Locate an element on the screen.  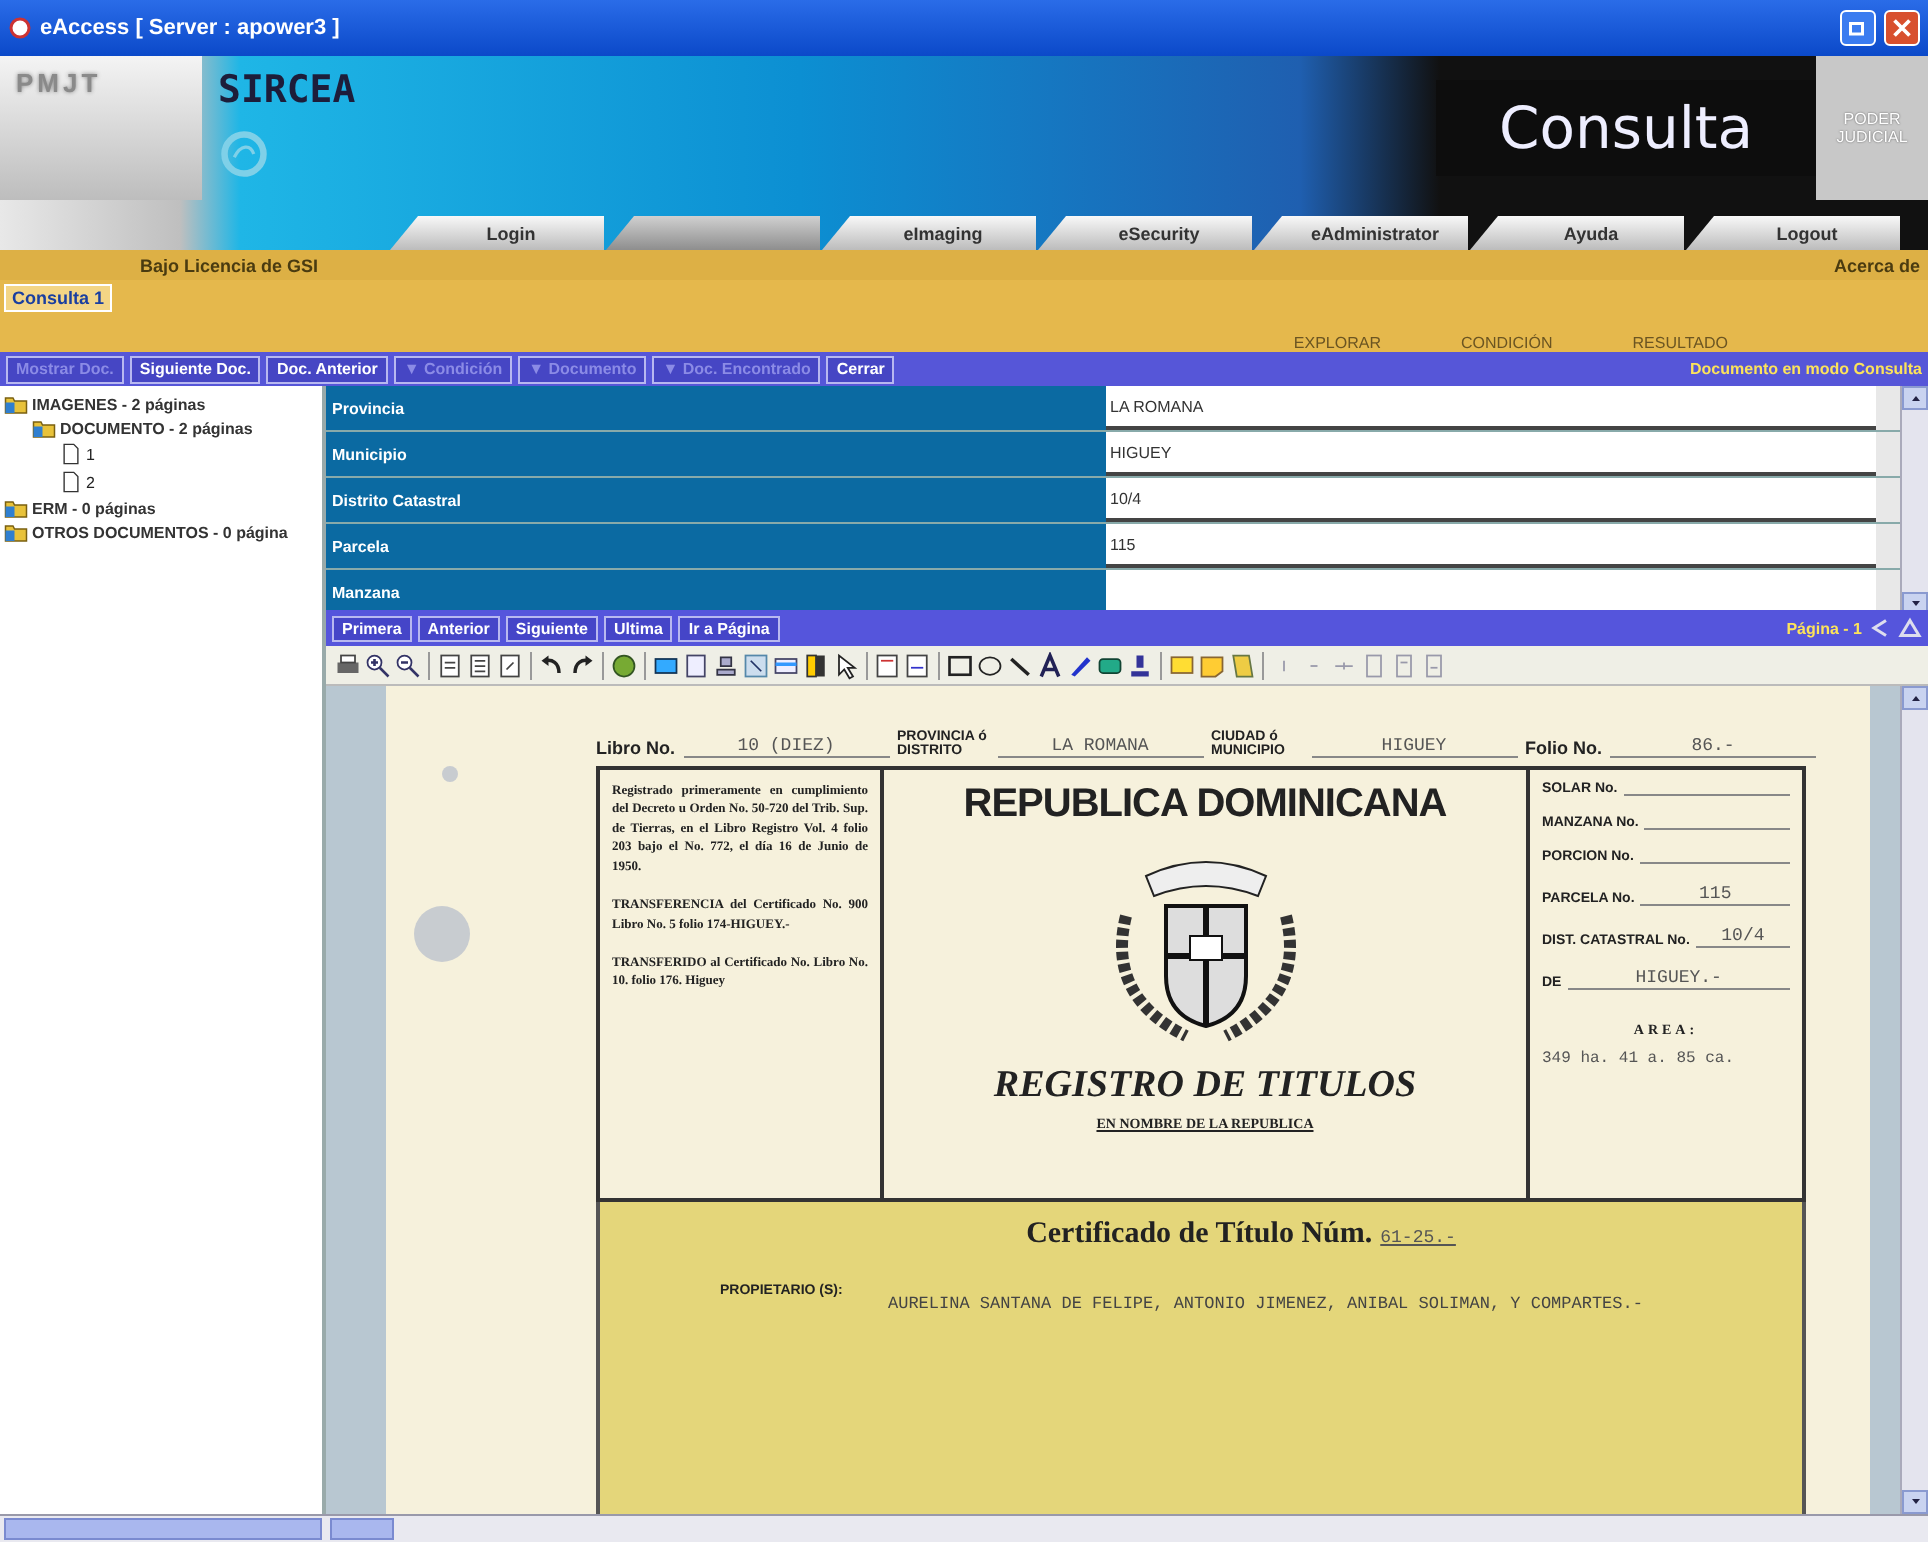
restore-icon is located at coordinates (1858, 28).